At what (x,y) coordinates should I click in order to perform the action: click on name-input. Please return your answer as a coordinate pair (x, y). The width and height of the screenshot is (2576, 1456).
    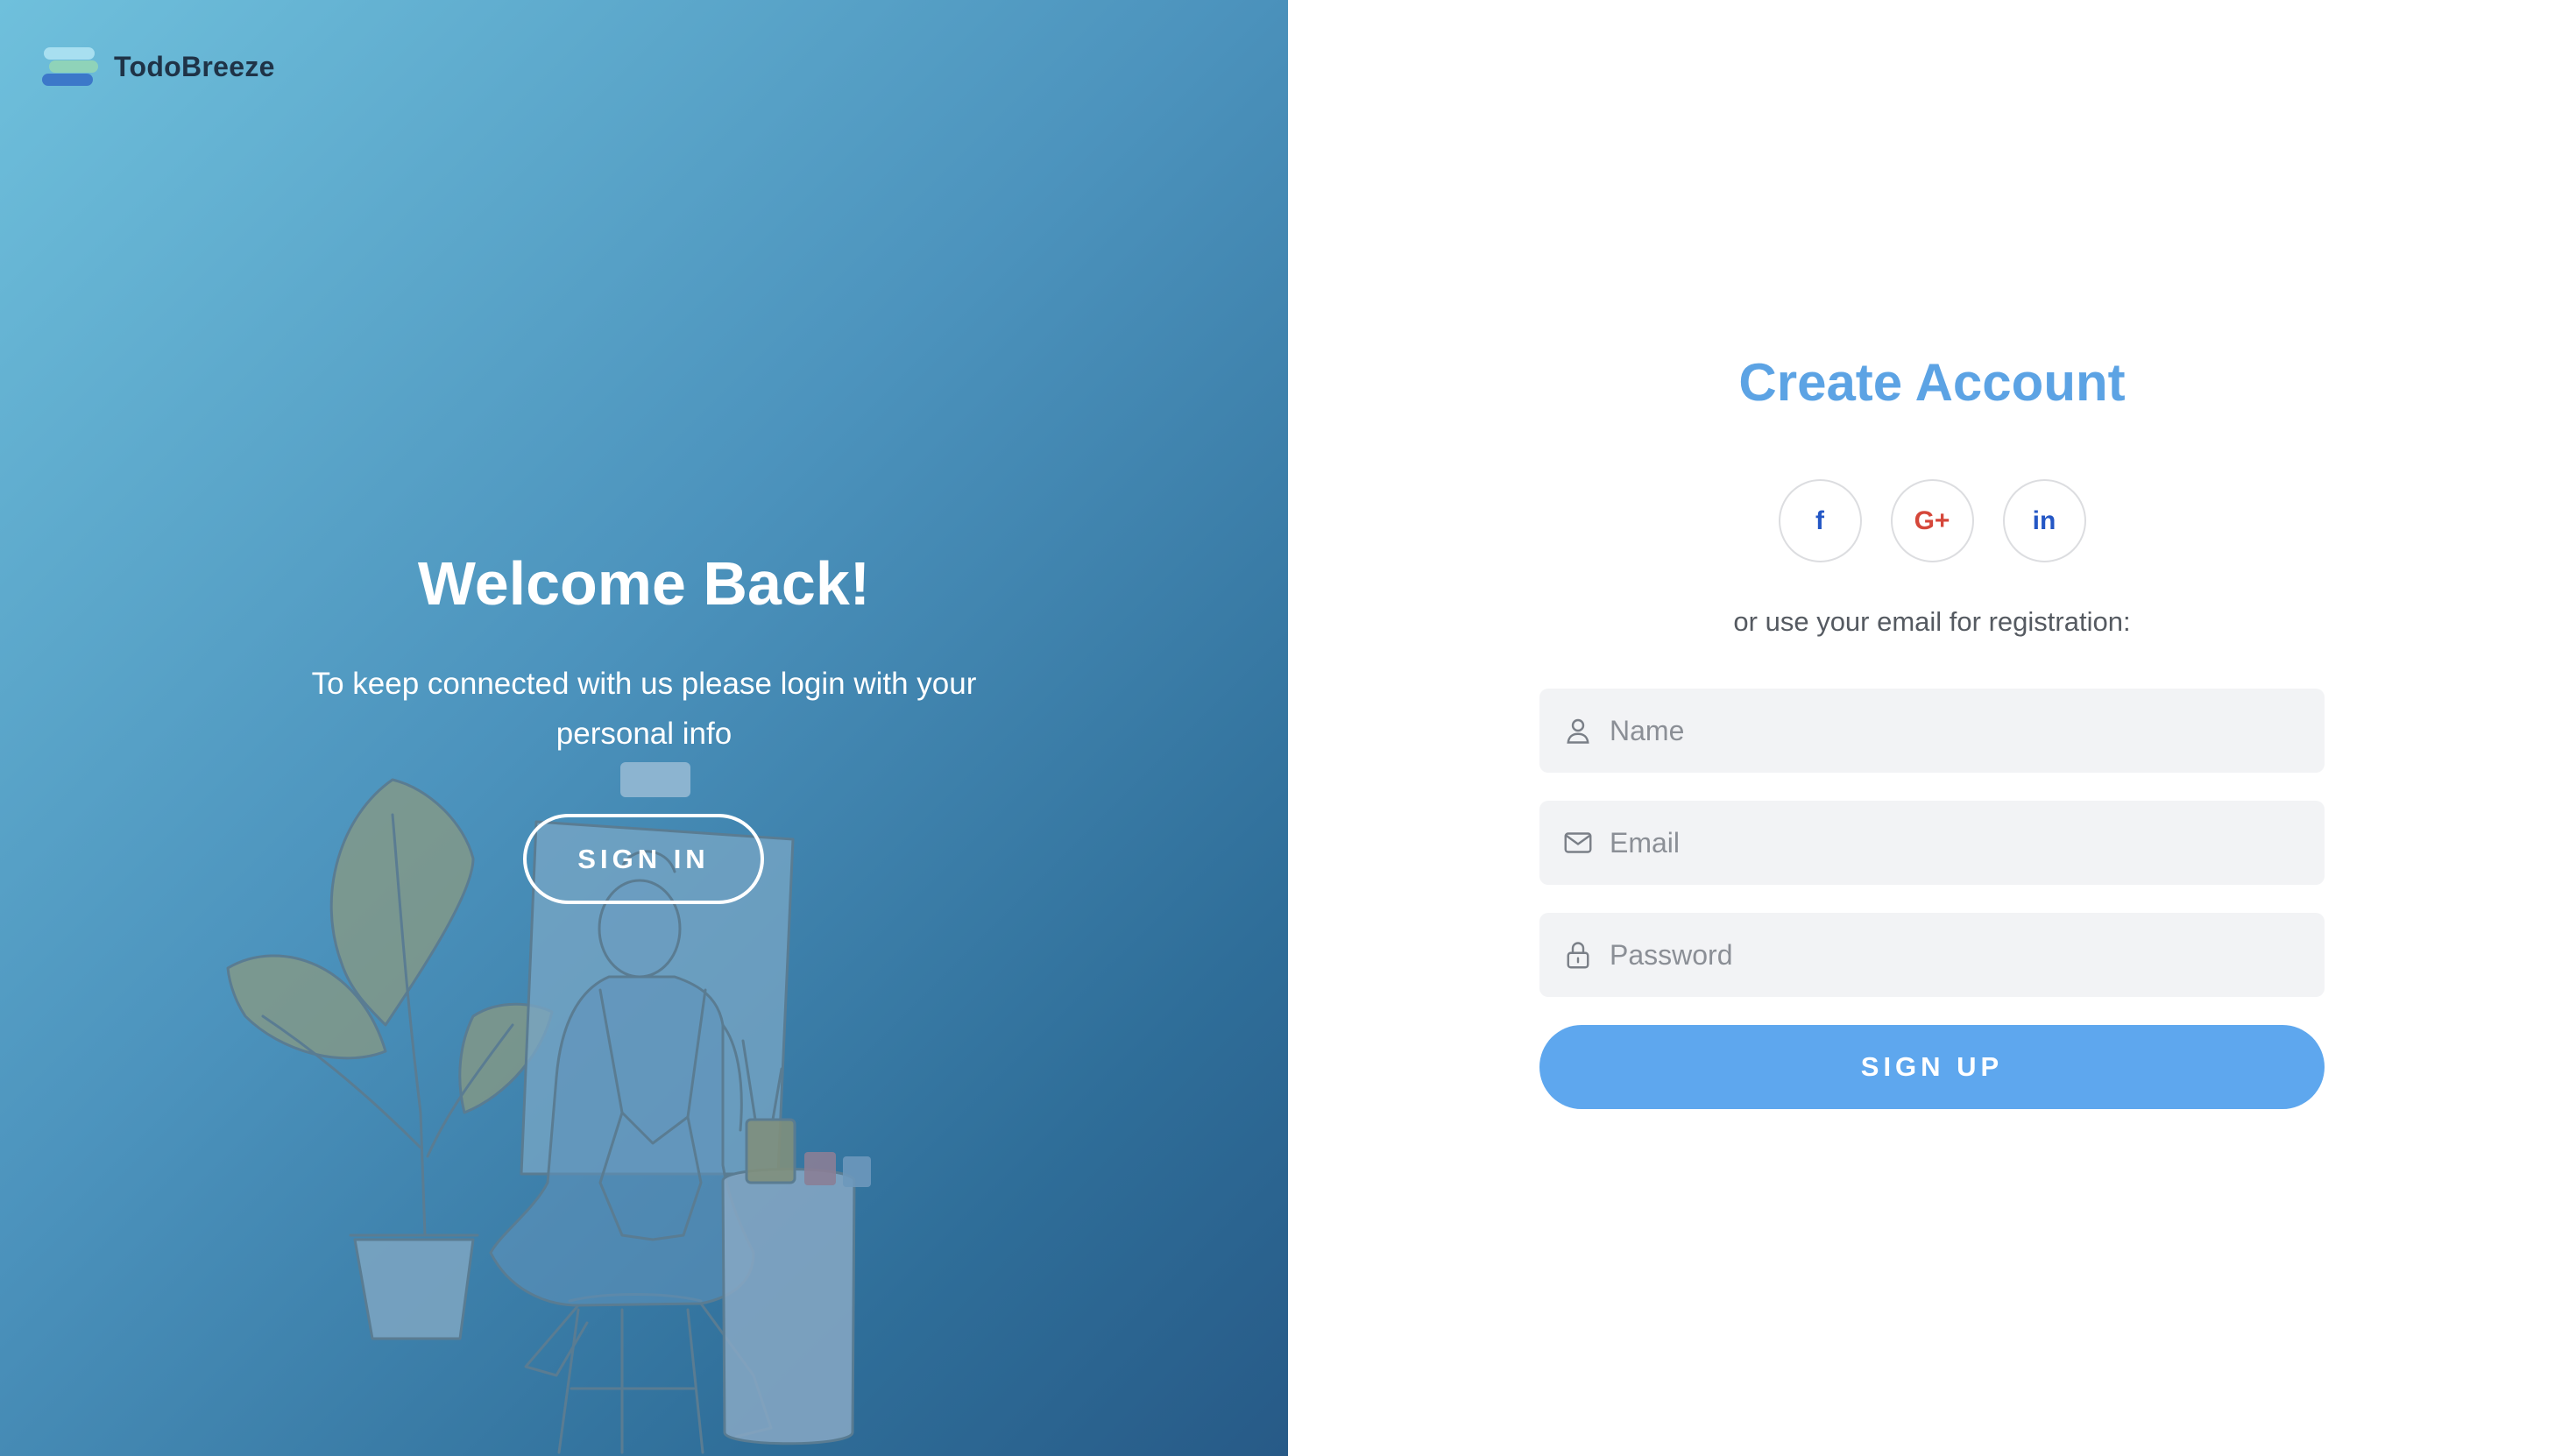
    Looking at the image, I should click on (1951, 730).